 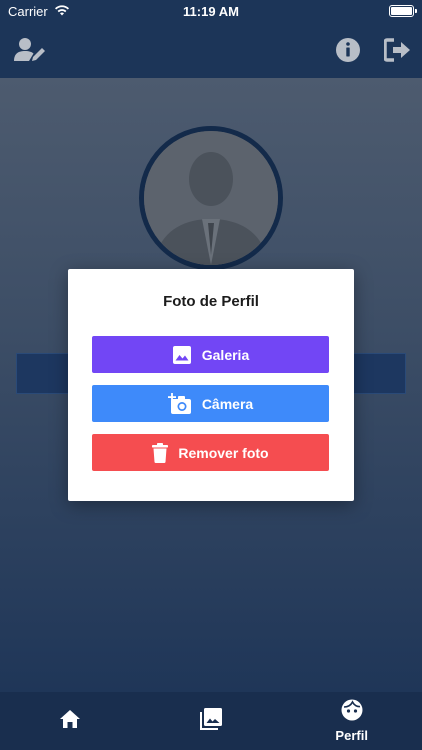 What do you see at coordinates (403, 11) in the screenshot?
I see `battery-icon` at bounding box center [403, 11].